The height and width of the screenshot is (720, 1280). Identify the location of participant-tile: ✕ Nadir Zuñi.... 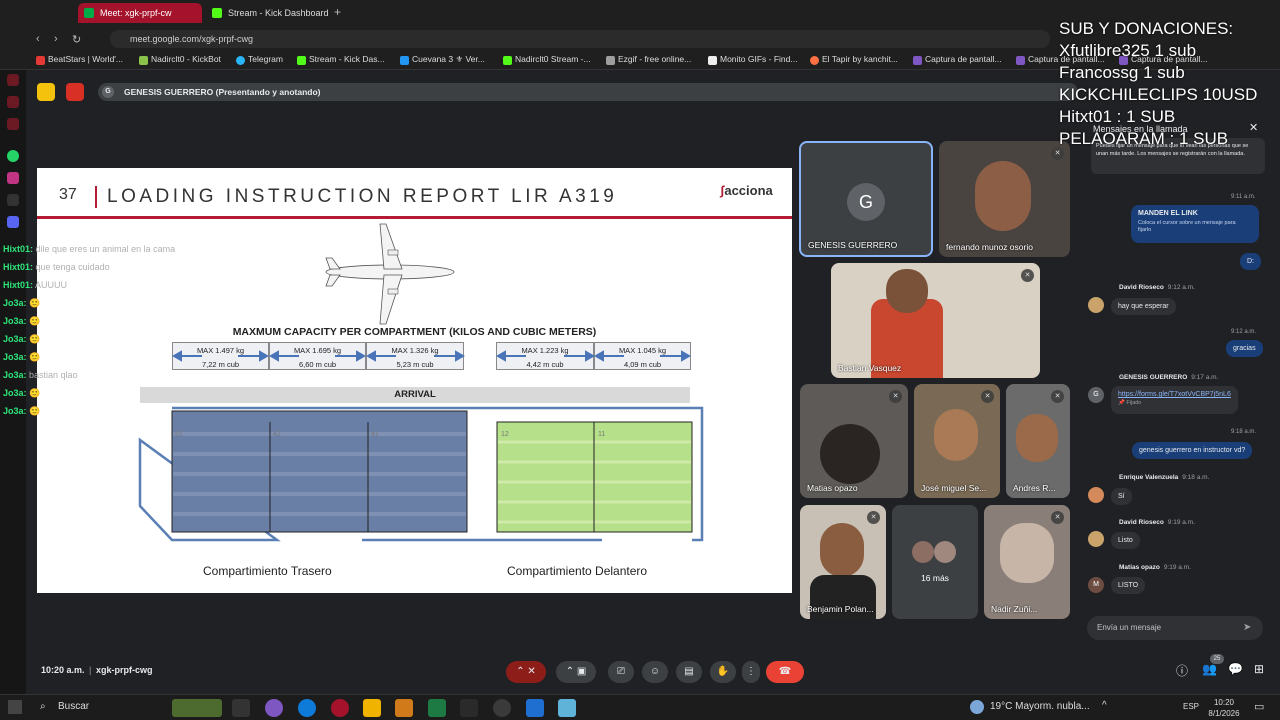
(1027, 562).